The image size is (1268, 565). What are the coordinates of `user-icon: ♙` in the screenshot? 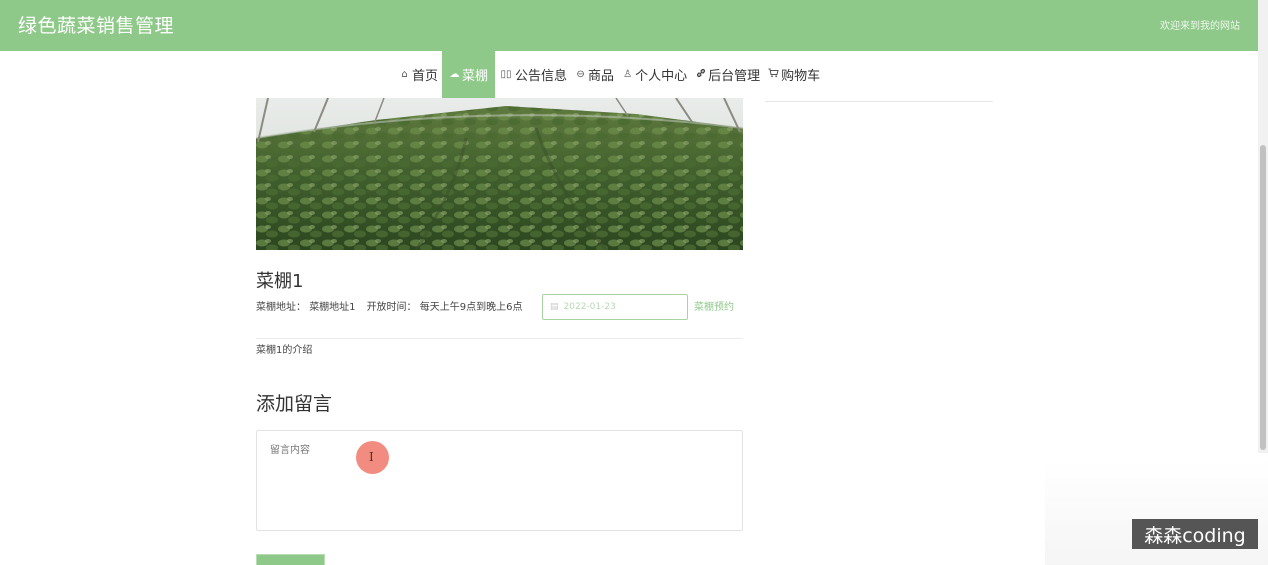 It's located at (628, 74).